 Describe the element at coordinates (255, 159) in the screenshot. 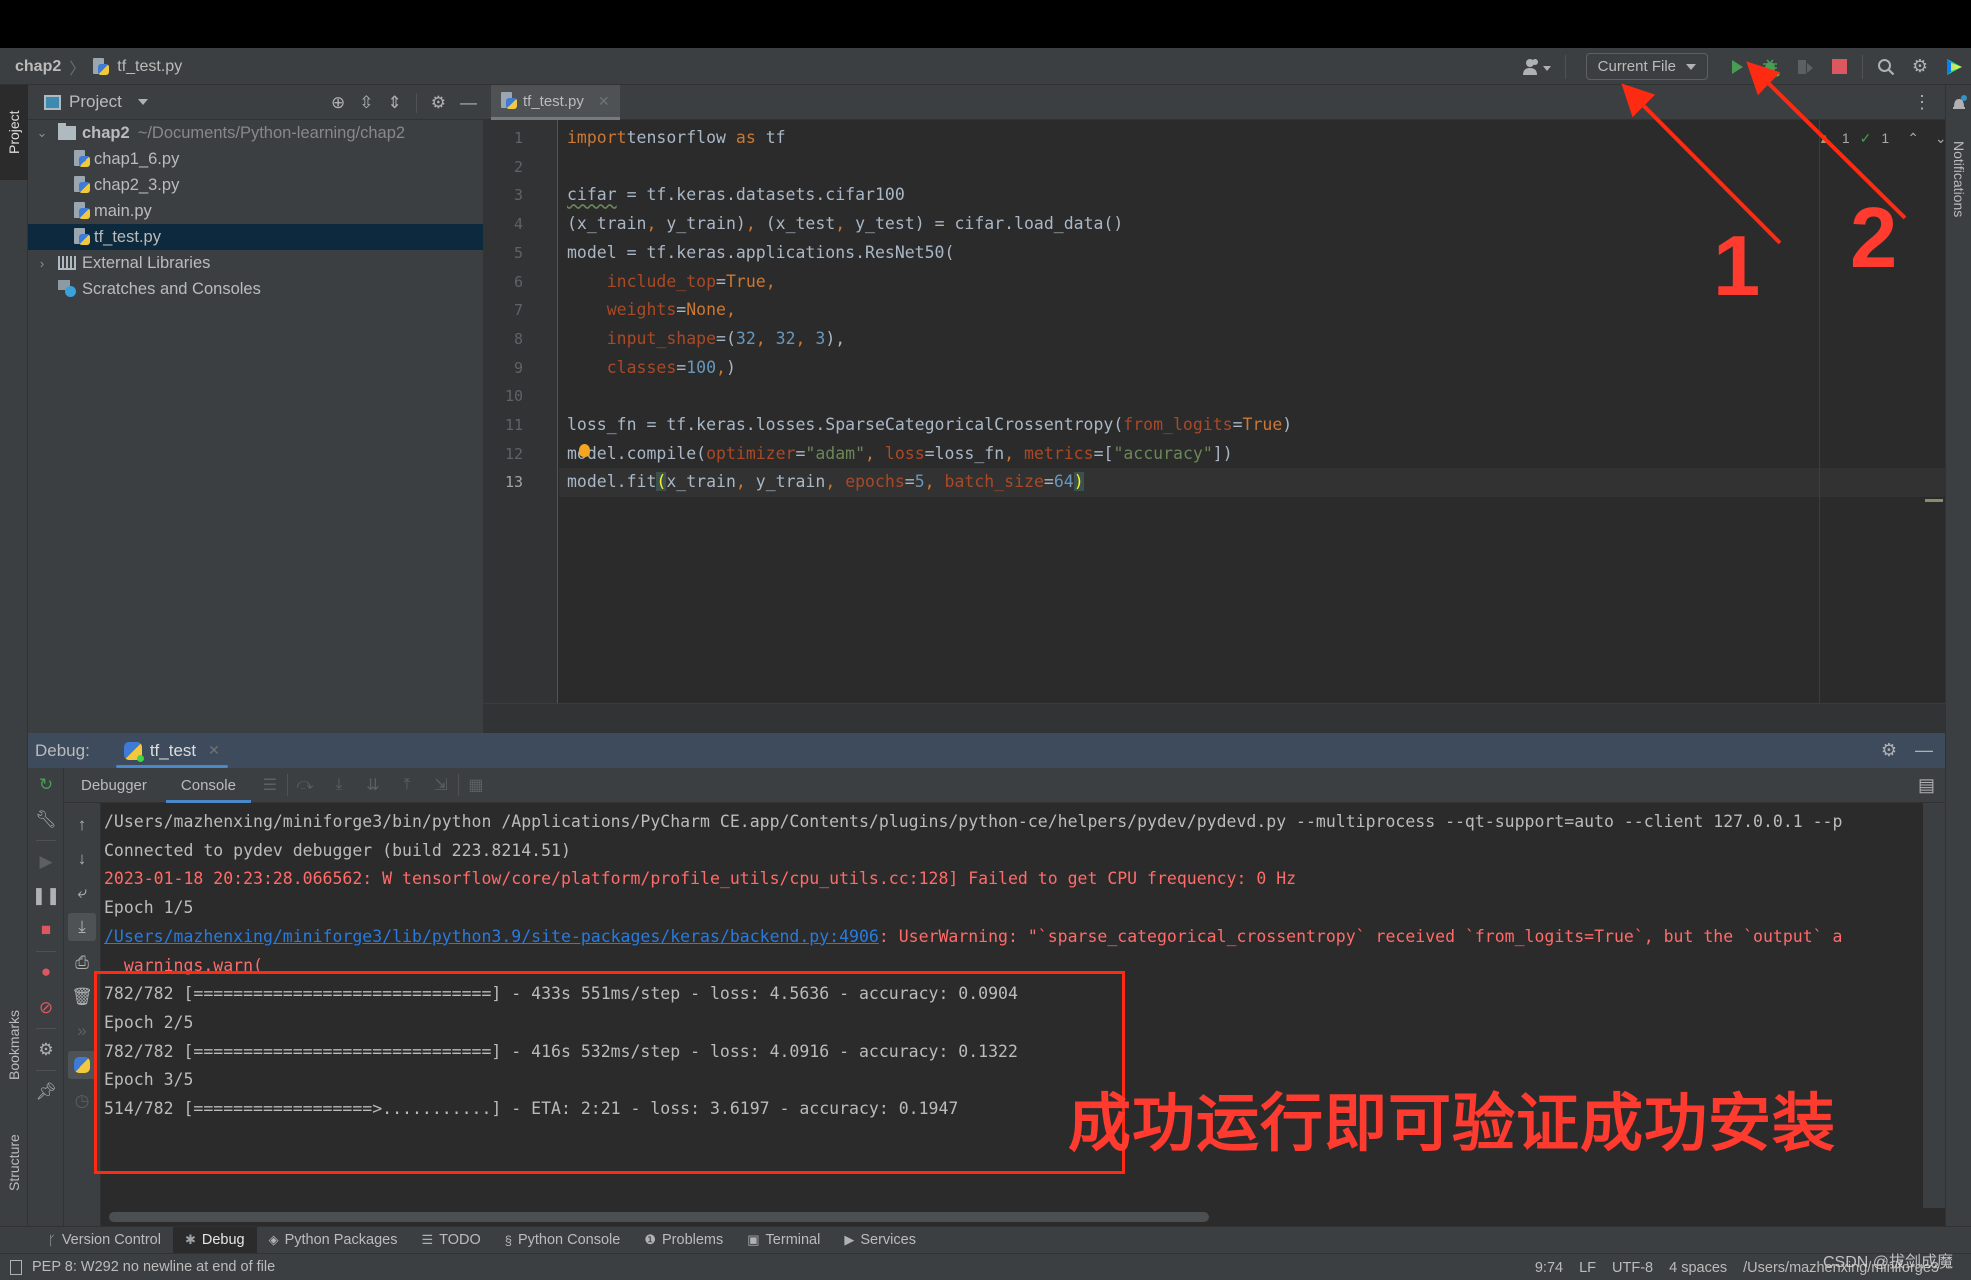

I see `tree-item: chap1_6.py` at that location.